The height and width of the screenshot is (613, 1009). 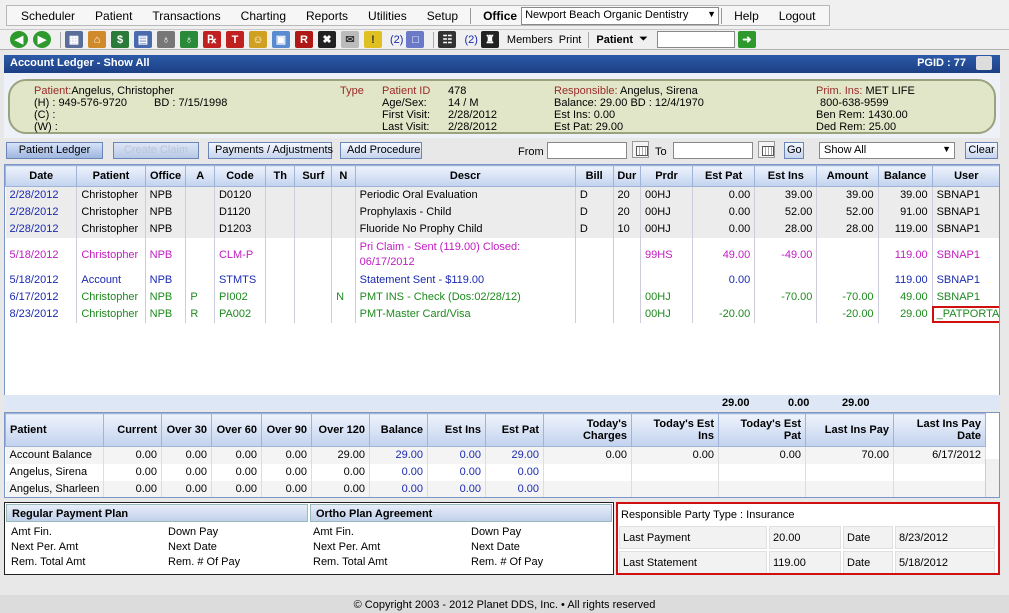 I want to click on col-est-pat: Est Pat, so click(x=724, y=176).